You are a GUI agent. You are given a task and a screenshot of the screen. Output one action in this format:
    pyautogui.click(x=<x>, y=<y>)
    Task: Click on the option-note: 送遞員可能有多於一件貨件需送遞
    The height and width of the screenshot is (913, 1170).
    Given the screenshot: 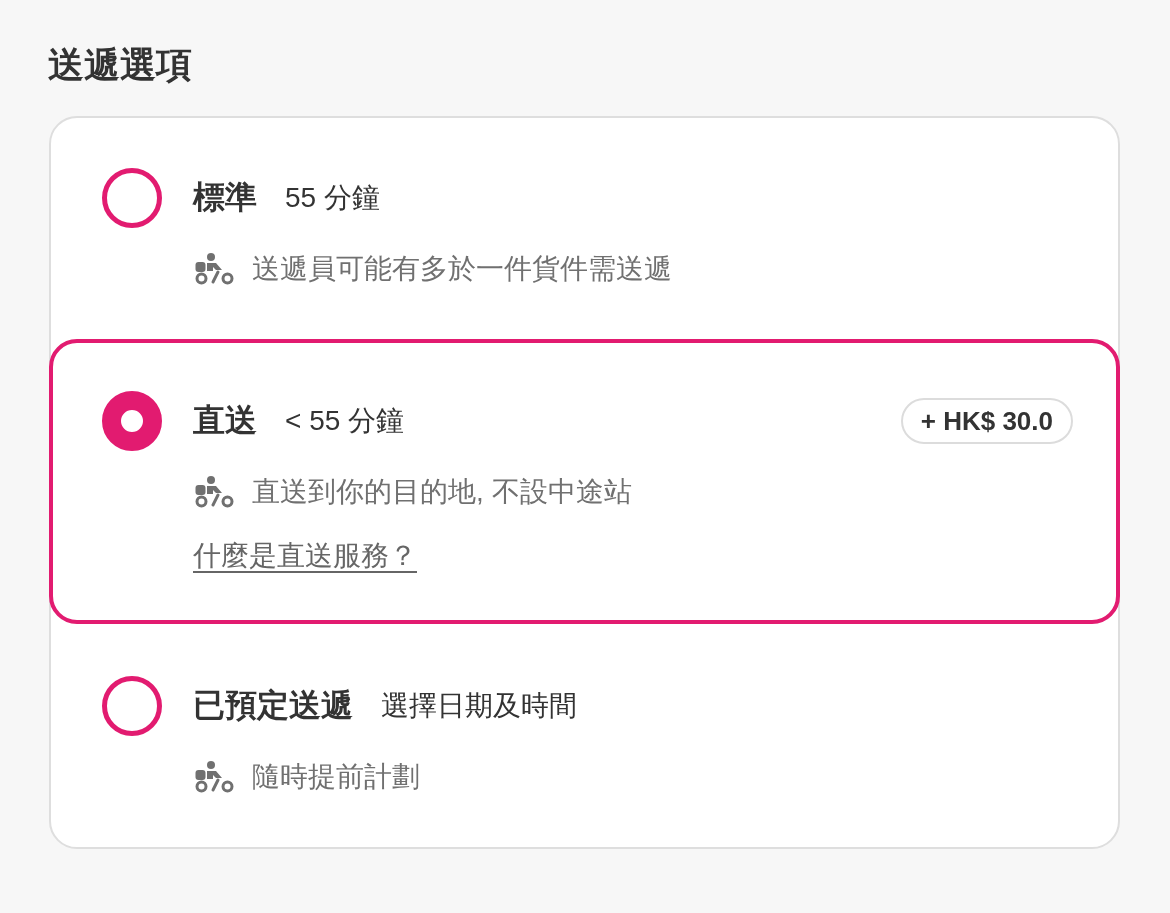 What is the action you would take?
    pyautogui.click(x=462, y=269)
    